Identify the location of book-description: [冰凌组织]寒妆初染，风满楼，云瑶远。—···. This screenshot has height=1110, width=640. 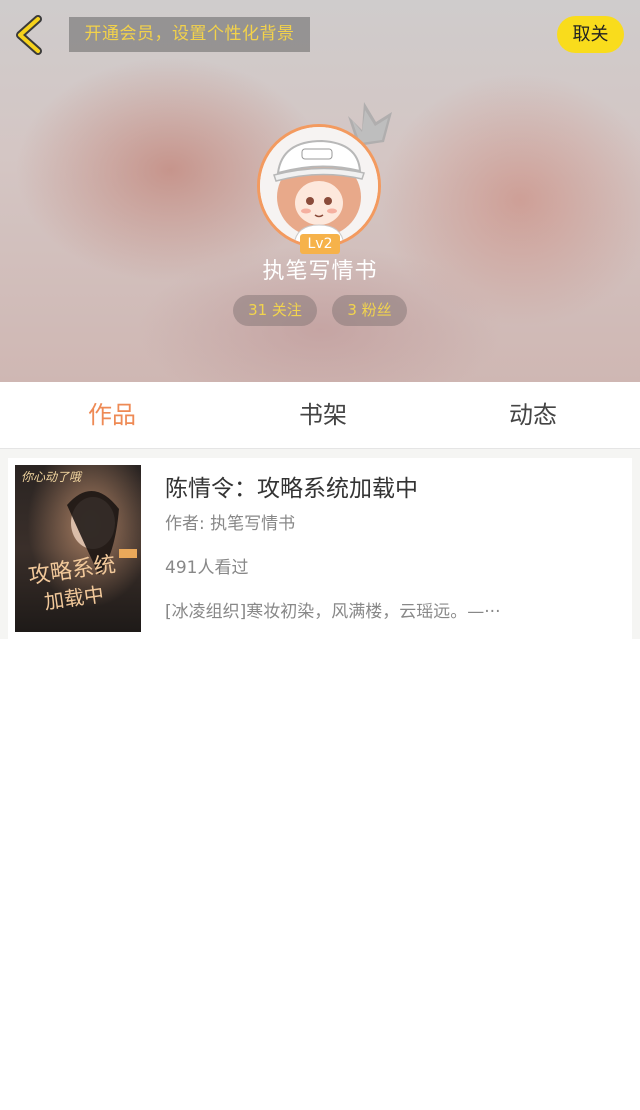
(333, 612).